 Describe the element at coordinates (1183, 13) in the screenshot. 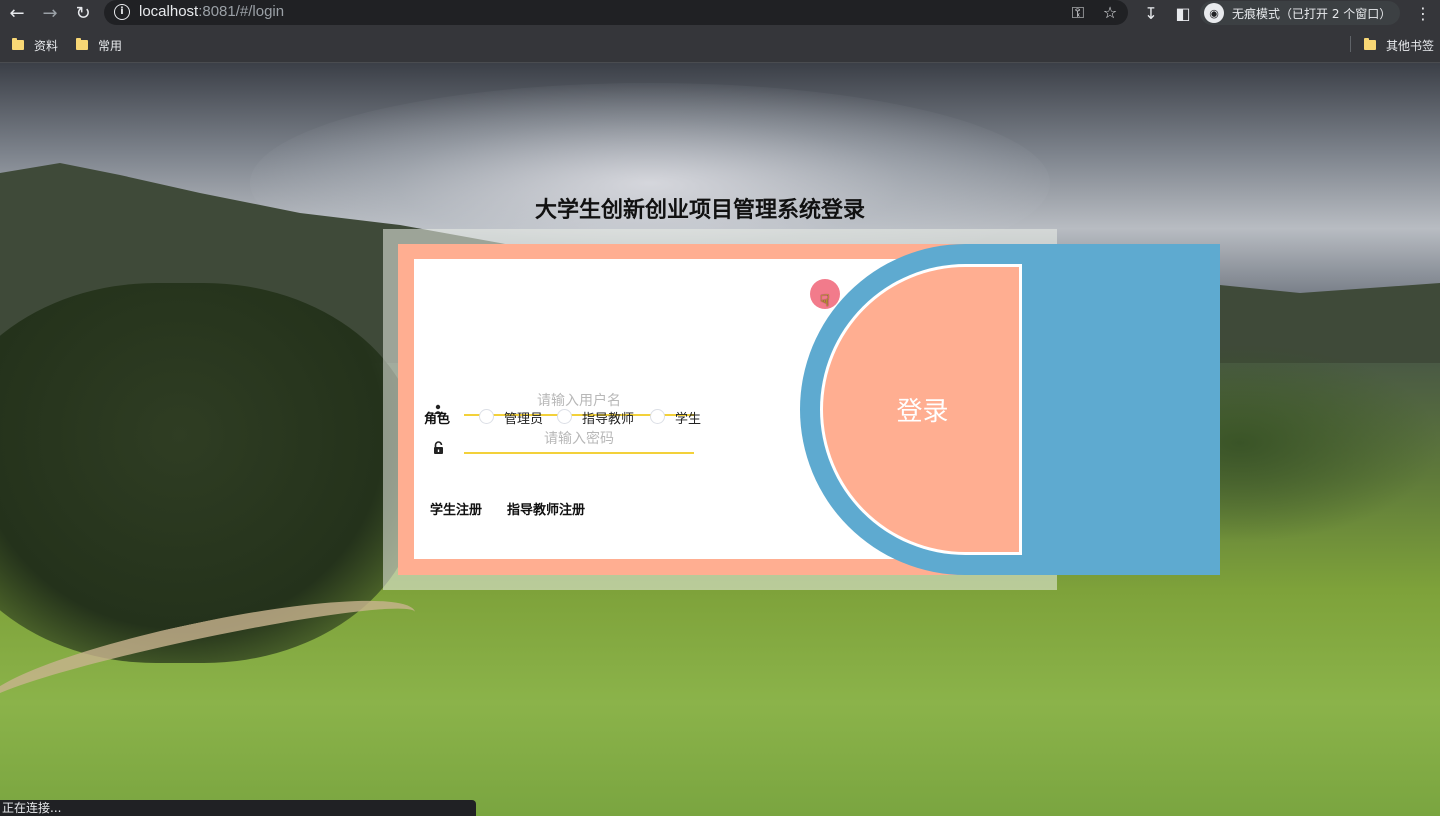

I see `side-panel-icon: ◧` at that location.